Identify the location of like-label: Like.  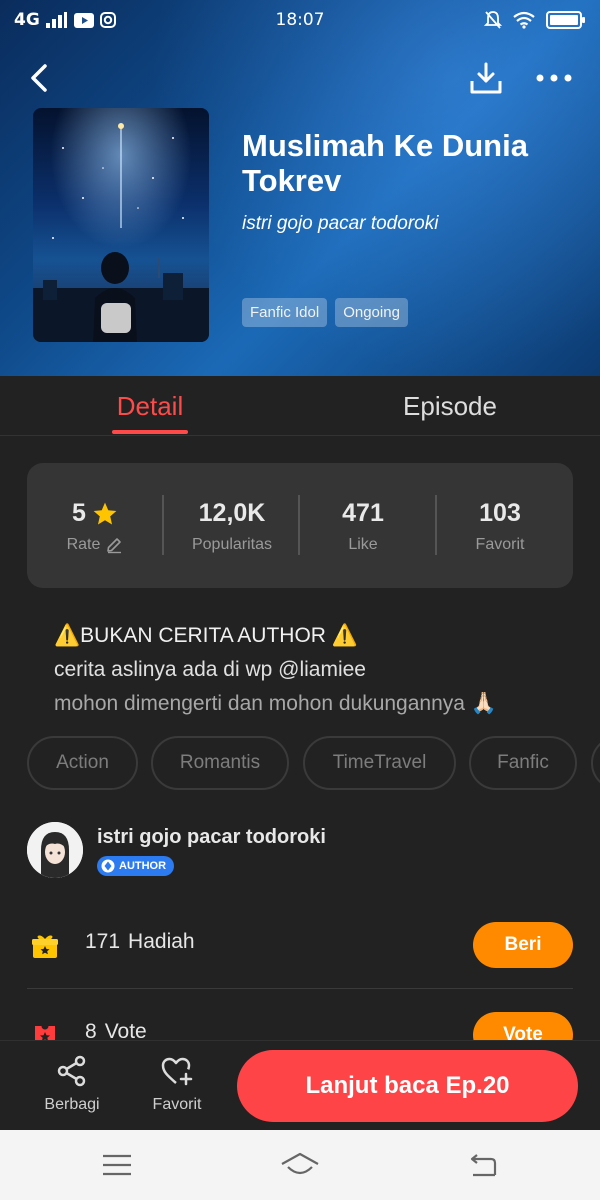
(363, 544).